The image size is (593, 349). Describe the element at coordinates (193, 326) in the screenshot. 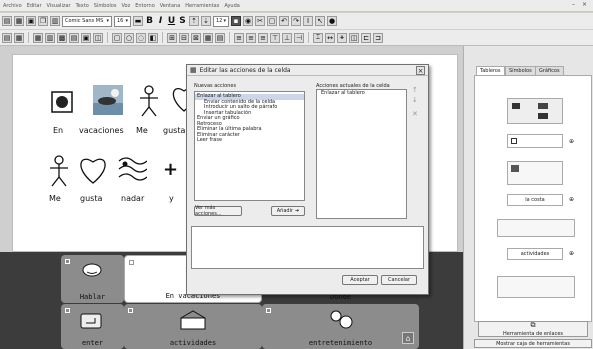

I see `grid-cell-actividades: actividades` at that location.